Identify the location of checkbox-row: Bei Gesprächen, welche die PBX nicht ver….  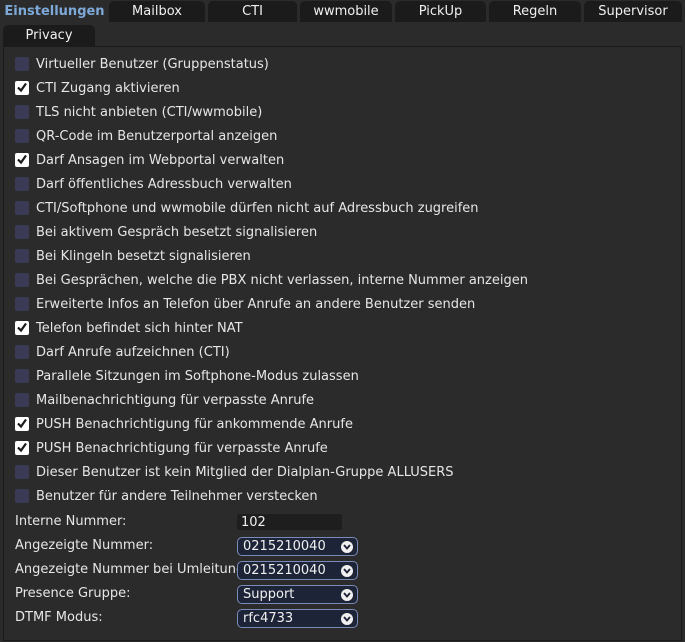
(271, 280).